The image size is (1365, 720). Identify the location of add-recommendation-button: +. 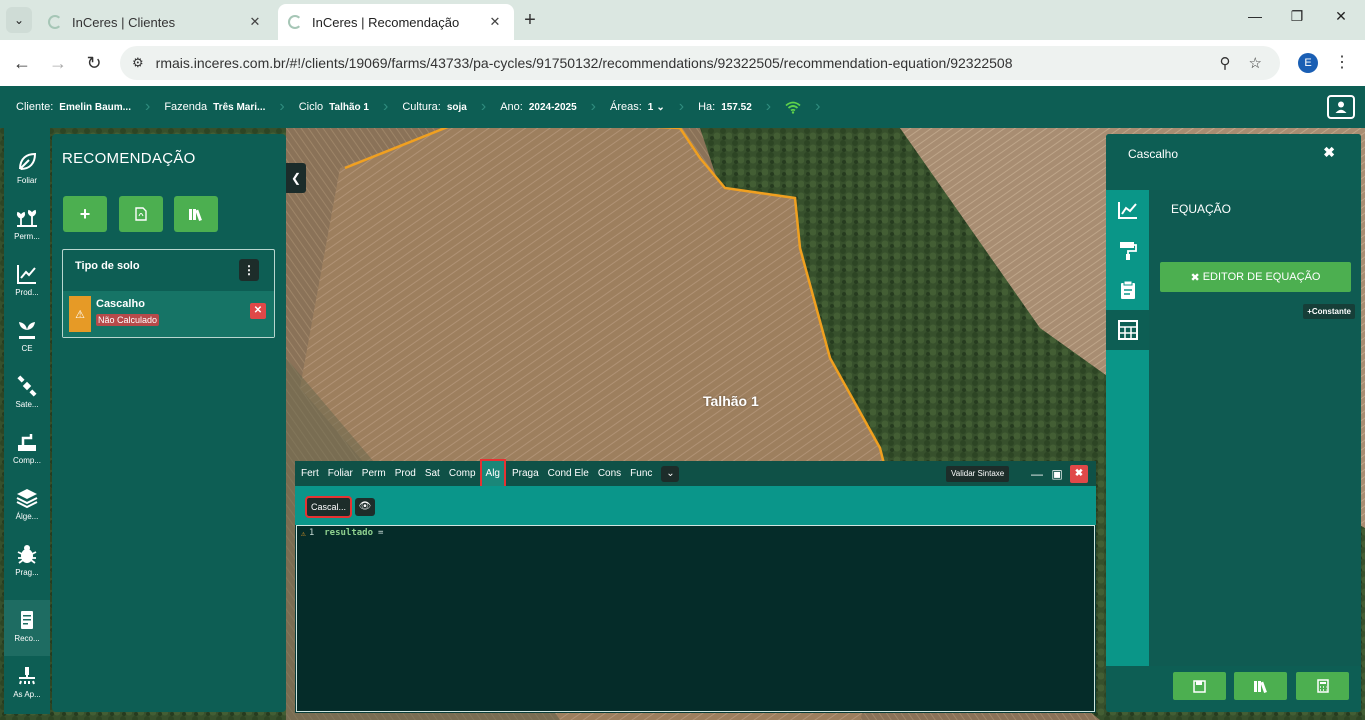
(85, 214).